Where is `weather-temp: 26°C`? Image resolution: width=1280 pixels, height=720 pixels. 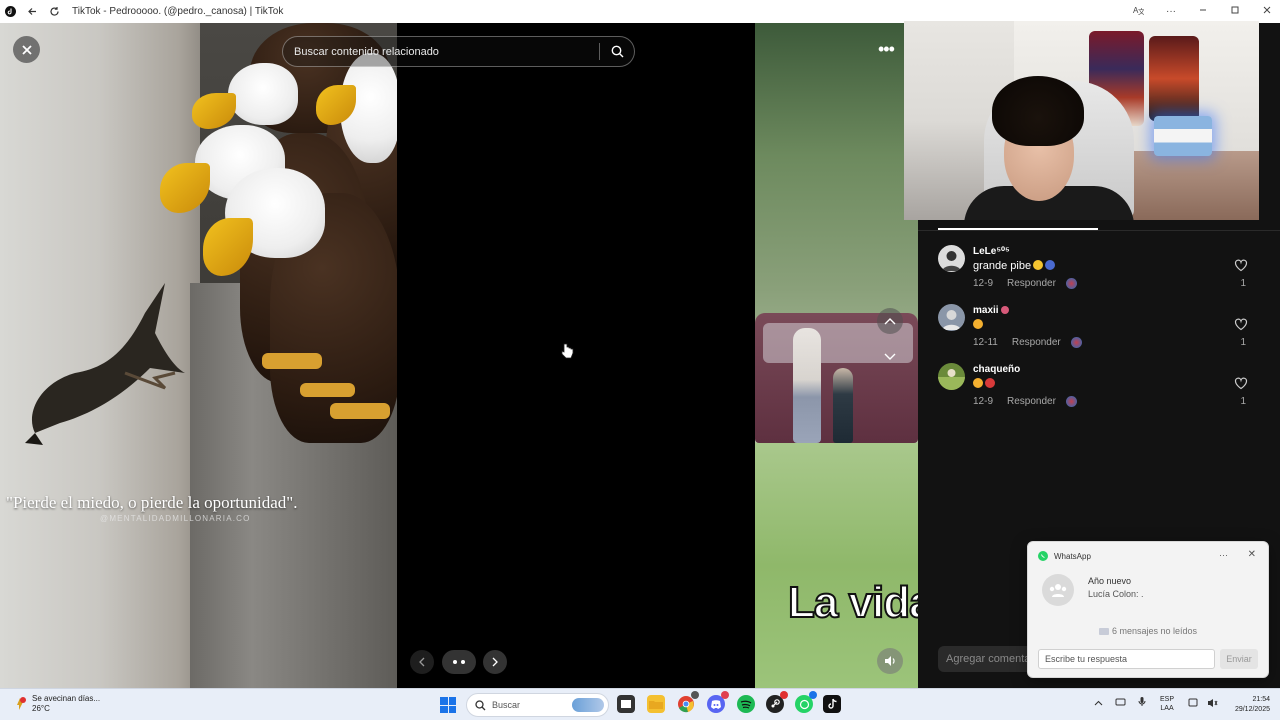 weather-temp: 26°C is located at coordinates (41, 708).